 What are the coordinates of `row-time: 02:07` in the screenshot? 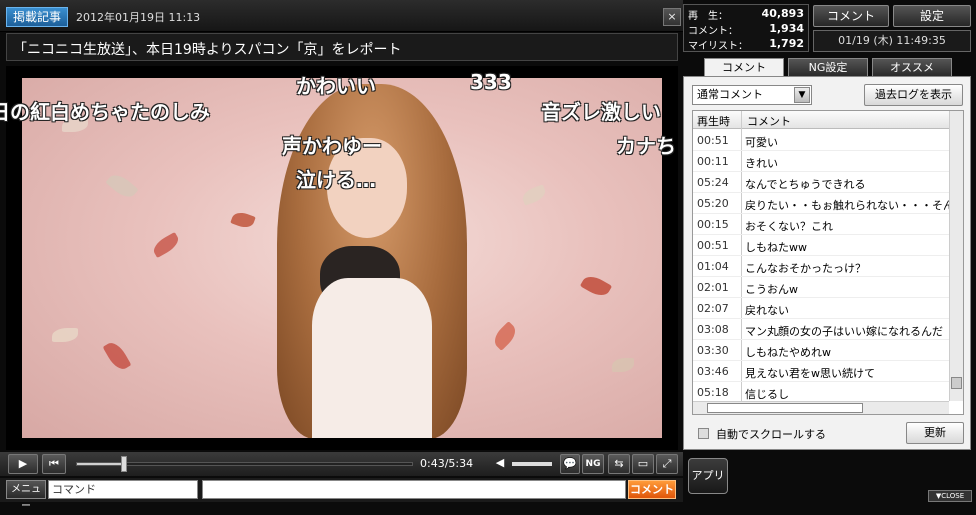 It's located at (713, 308).